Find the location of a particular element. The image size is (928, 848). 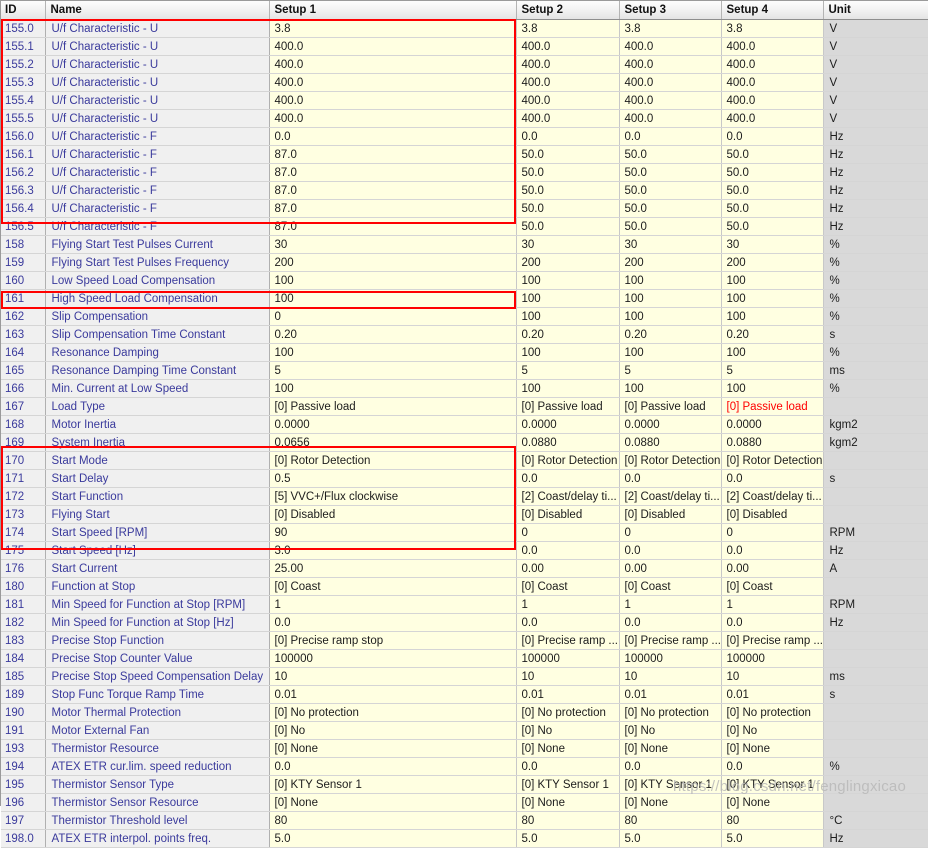

table-row: 176 Start Current 25.00 0.00 0.00 0.00 A is located at coordinates (464, 568).